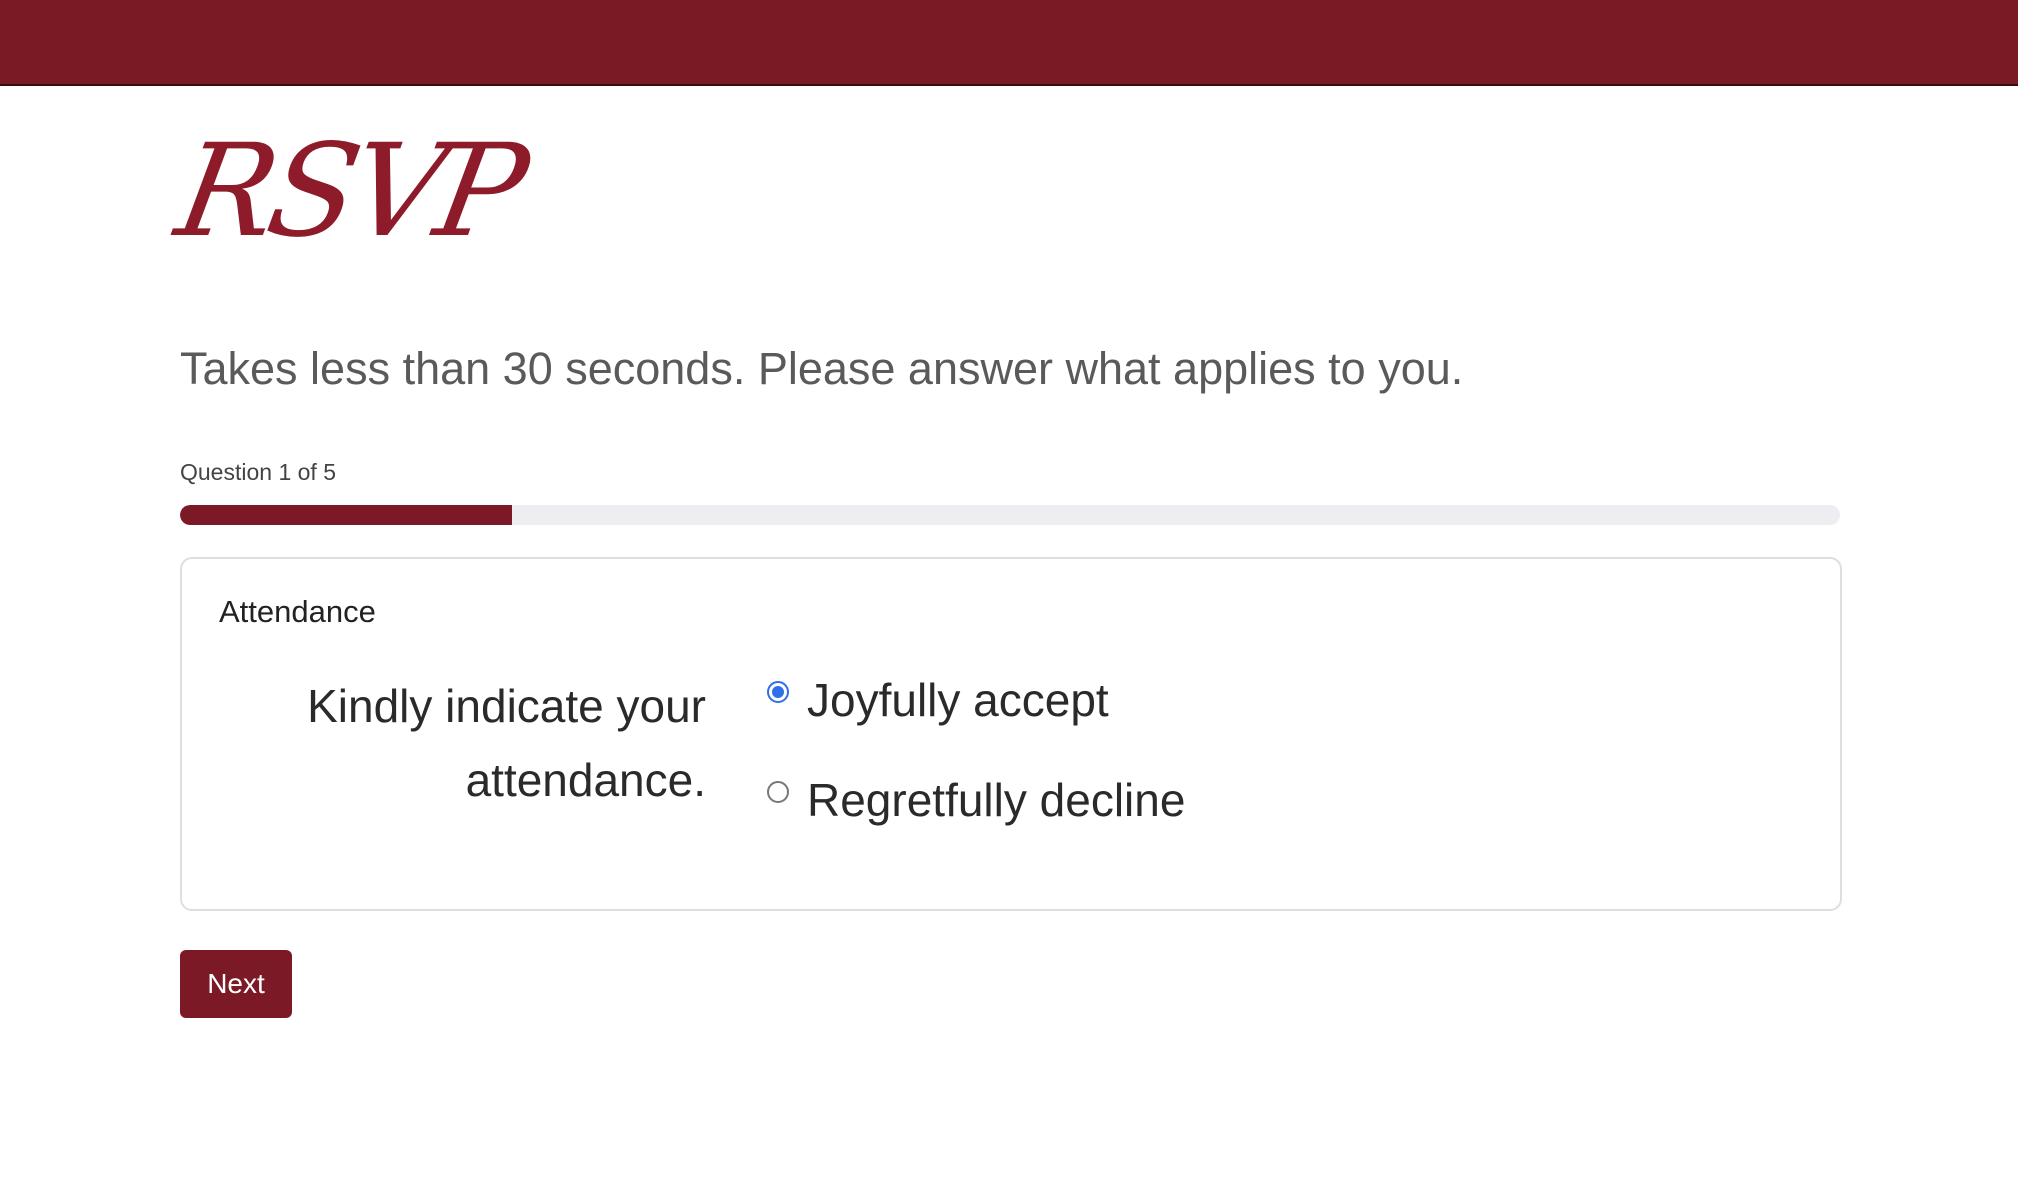  What do you see at coordinates (1010, 515) in the screenshot?
I see `progress-bar` at bounding box center [1010, 515].